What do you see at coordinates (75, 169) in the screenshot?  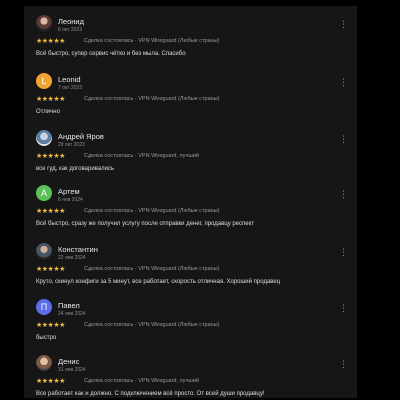 I see `review-text: все гуд, как договаривались` at bounding box center [75, 169].